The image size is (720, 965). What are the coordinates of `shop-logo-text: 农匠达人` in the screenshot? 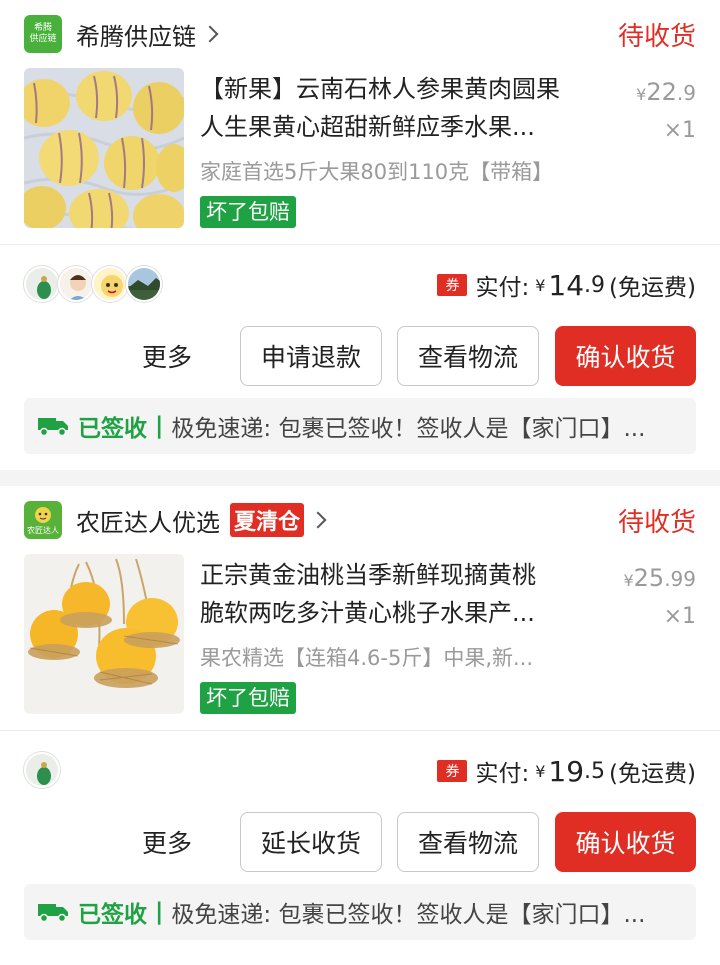 It's located at (43, 530).